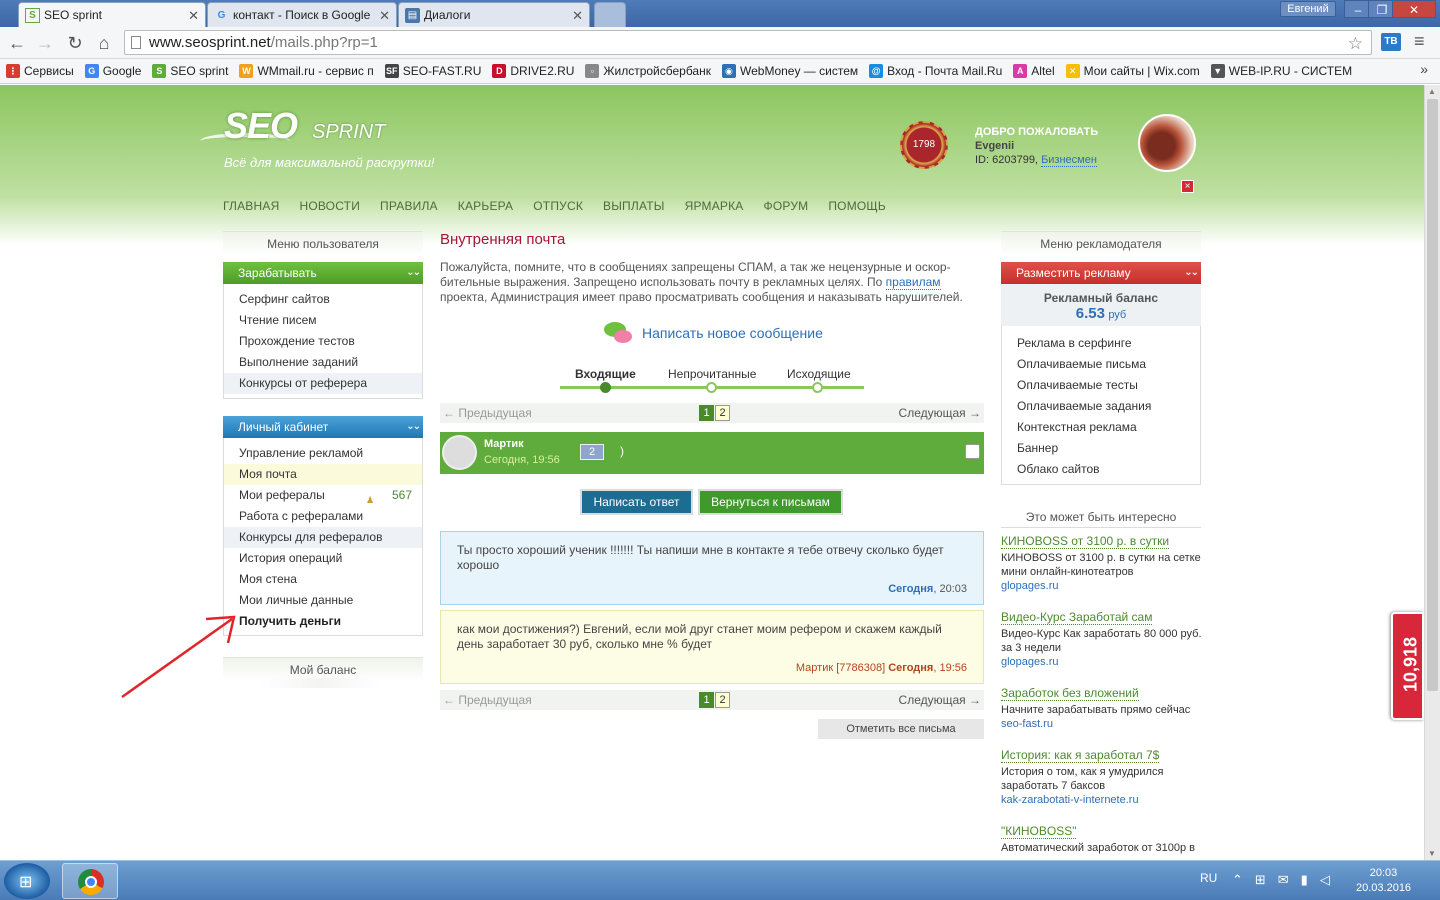 The image size is (1440, 900). Describe the element at coordinates (1424, 69) in the screenshot. I see `bookmarks-overflow-icon: »` at that location.